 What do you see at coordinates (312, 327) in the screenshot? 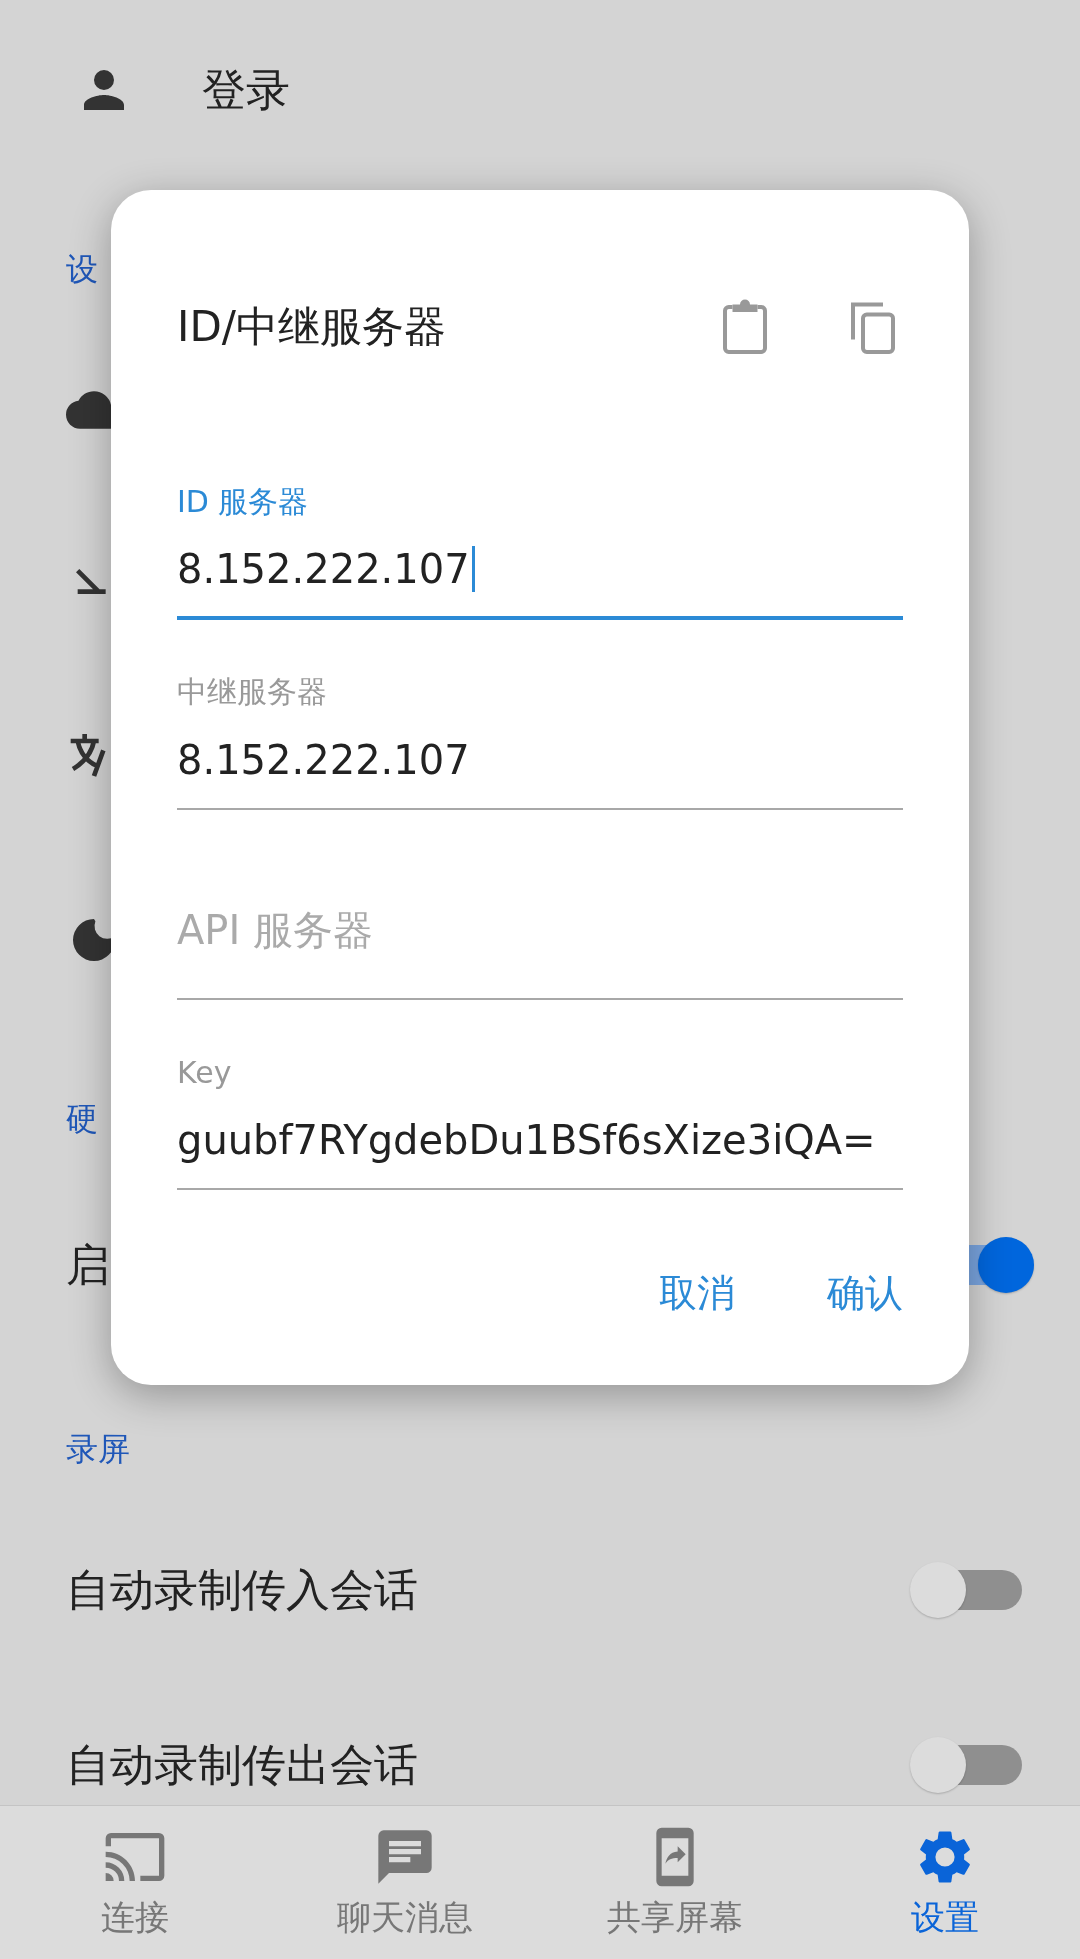
I see `dialog-title: ID/中继服务器` at bounding box center [312, 327].